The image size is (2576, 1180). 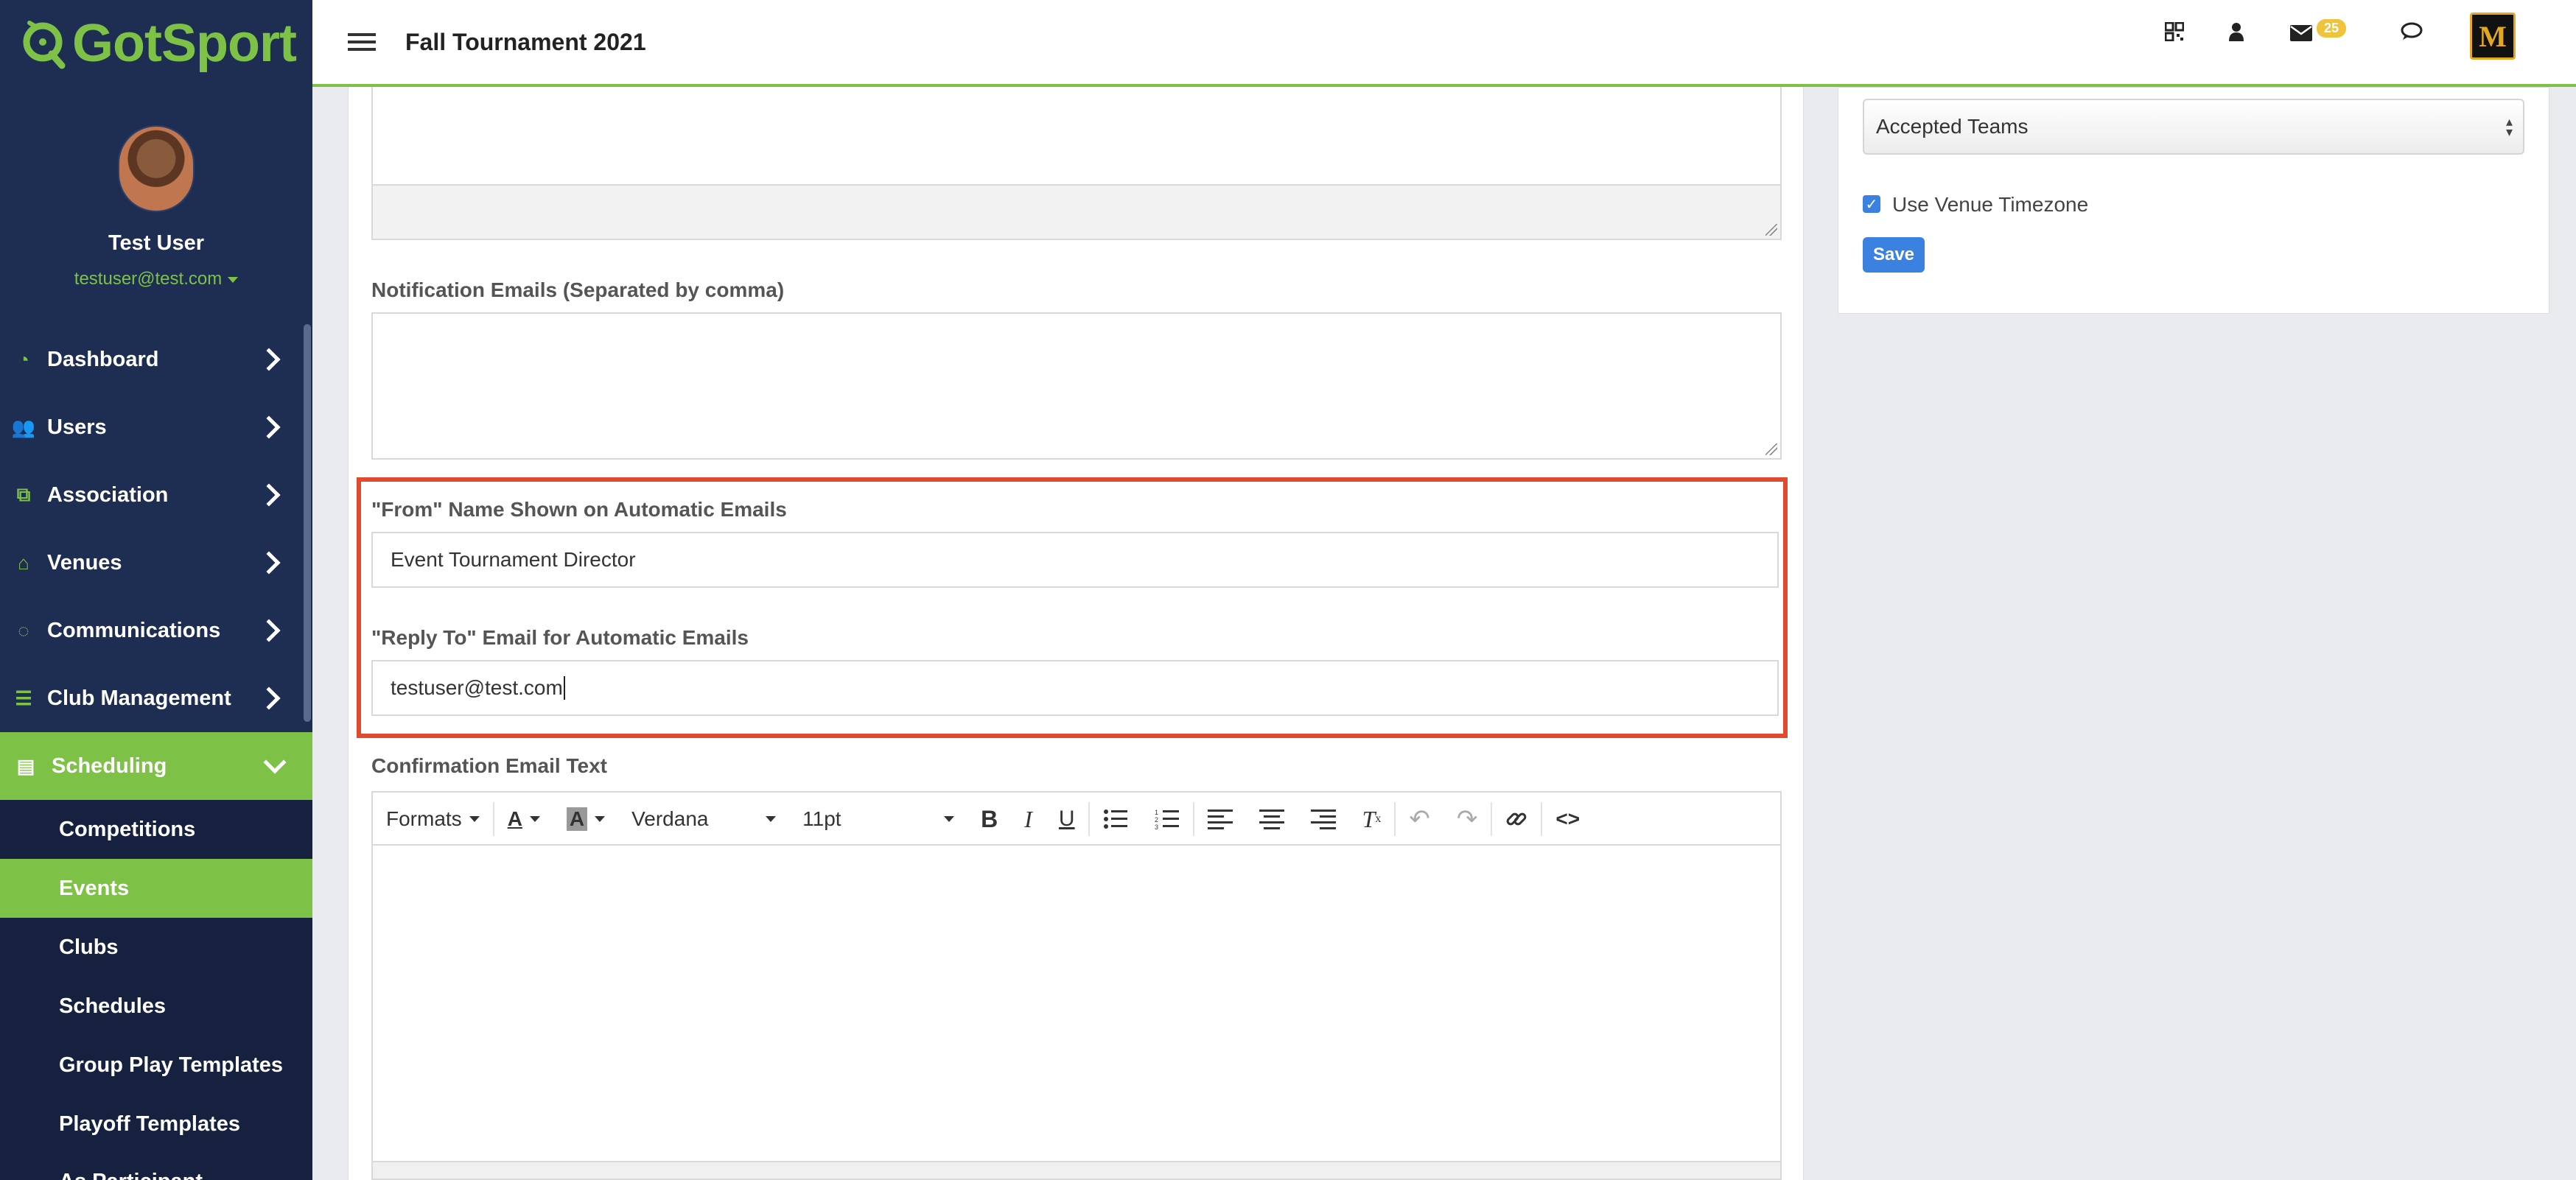 I want to click on nav-label: Scheduling, so click(x=109, y=766).